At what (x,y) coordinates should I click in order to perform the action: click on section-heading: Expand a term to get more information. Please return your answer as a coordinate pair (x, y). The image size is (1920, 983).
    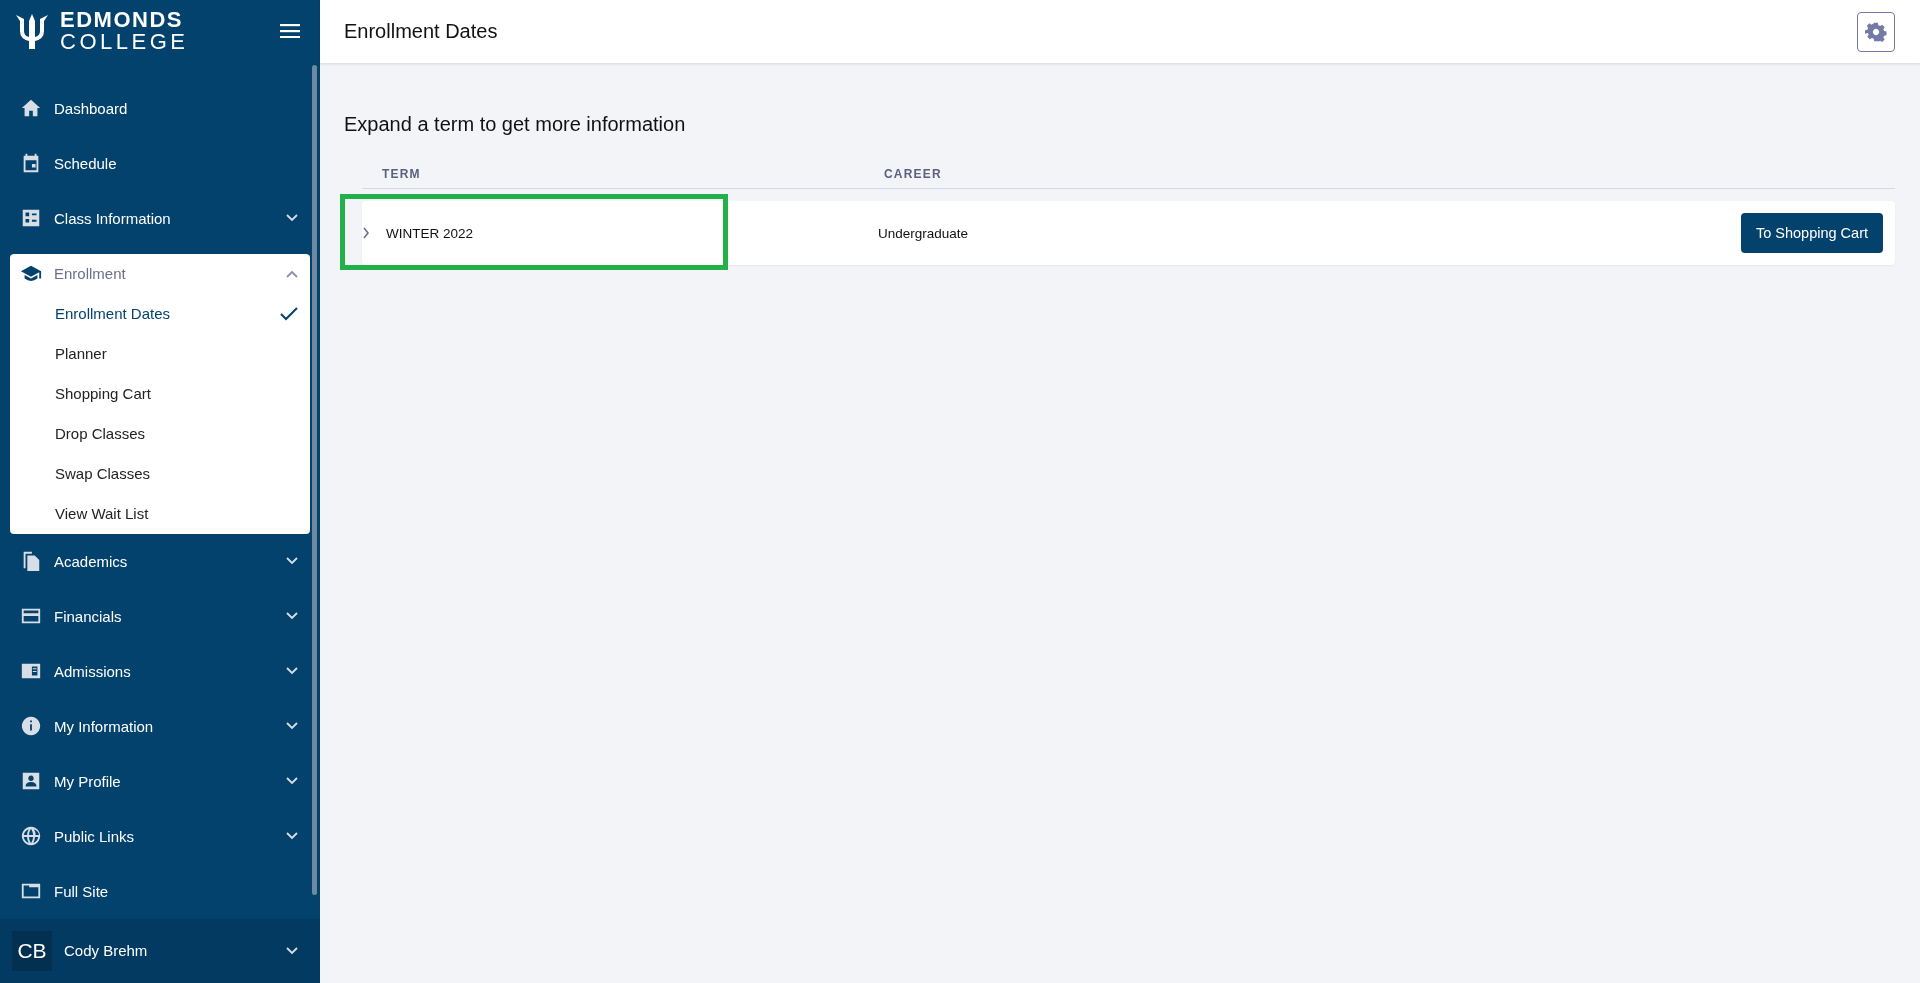
    Looking at the image, I should click on (515, 124).